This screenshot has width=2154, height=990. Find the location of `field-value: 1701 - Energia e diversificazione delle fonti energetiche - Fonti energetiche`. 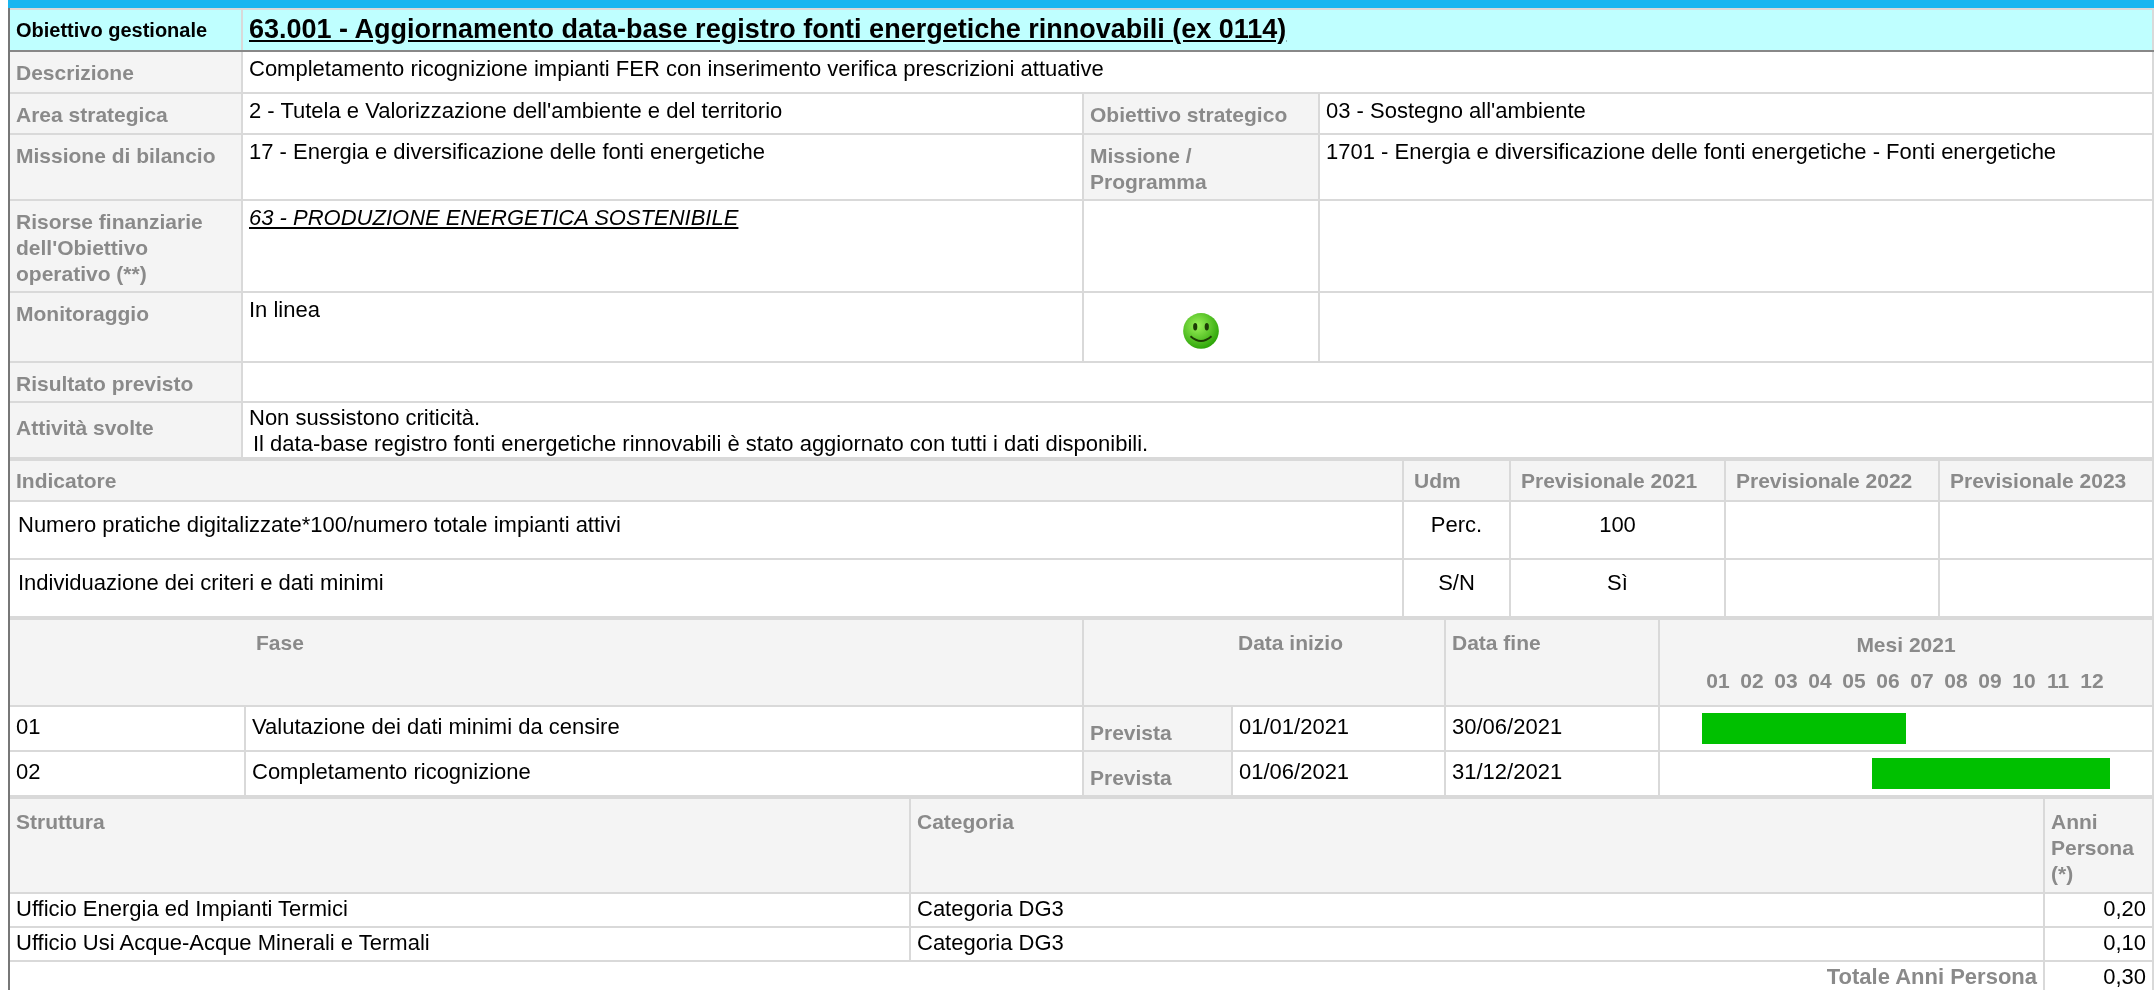

field-value: 1701 - Energia e diversificazione delle fonti energetiche - Fonti energetiche is located at coordinates (1736, 167).